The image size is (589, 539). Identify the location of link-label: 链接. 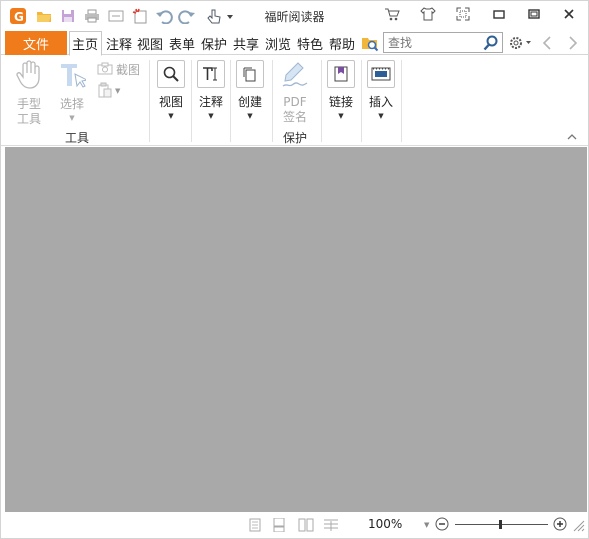
(340, 102).